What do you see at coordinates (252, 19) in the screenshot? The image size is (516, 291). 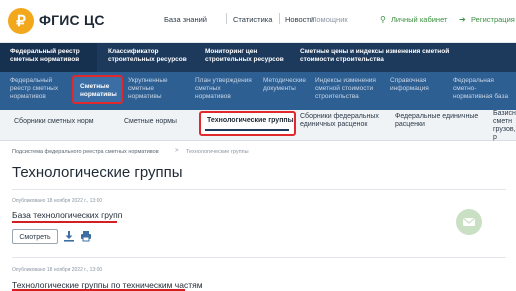 I see `nav-statistics: Статистика` at bounding box center [252, 19].